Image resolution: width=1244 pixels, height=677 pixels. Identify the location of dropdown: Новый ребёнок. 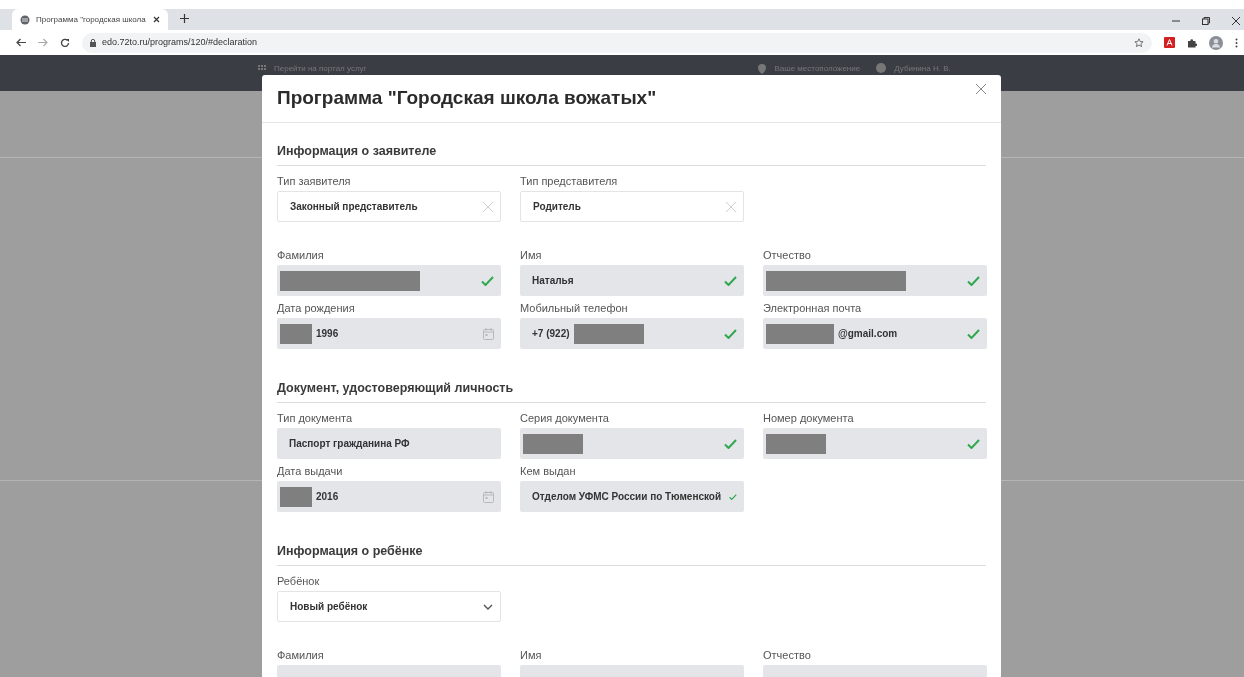
(389, 606).